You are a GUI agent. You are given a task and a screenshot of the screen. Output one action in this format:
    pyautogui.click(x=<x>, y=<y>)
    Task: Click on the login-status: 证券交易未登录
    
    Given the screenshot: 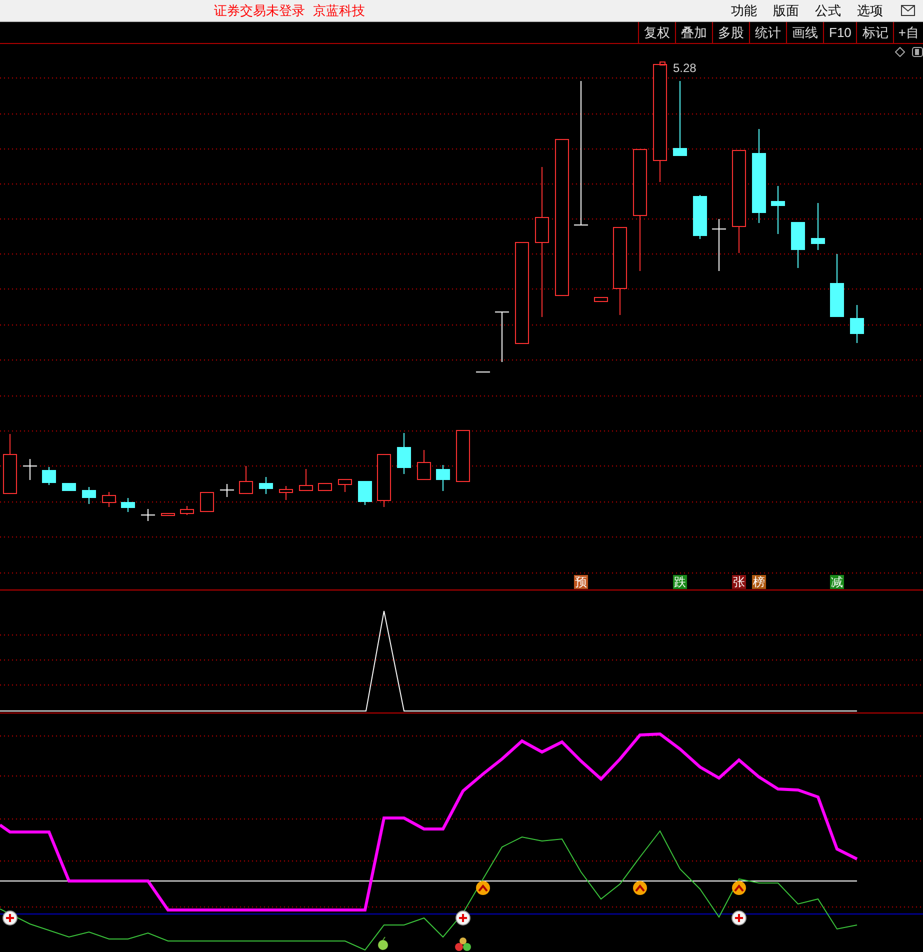 What is the action you would take?
    pyautogui.click(x=259, y=11)
    